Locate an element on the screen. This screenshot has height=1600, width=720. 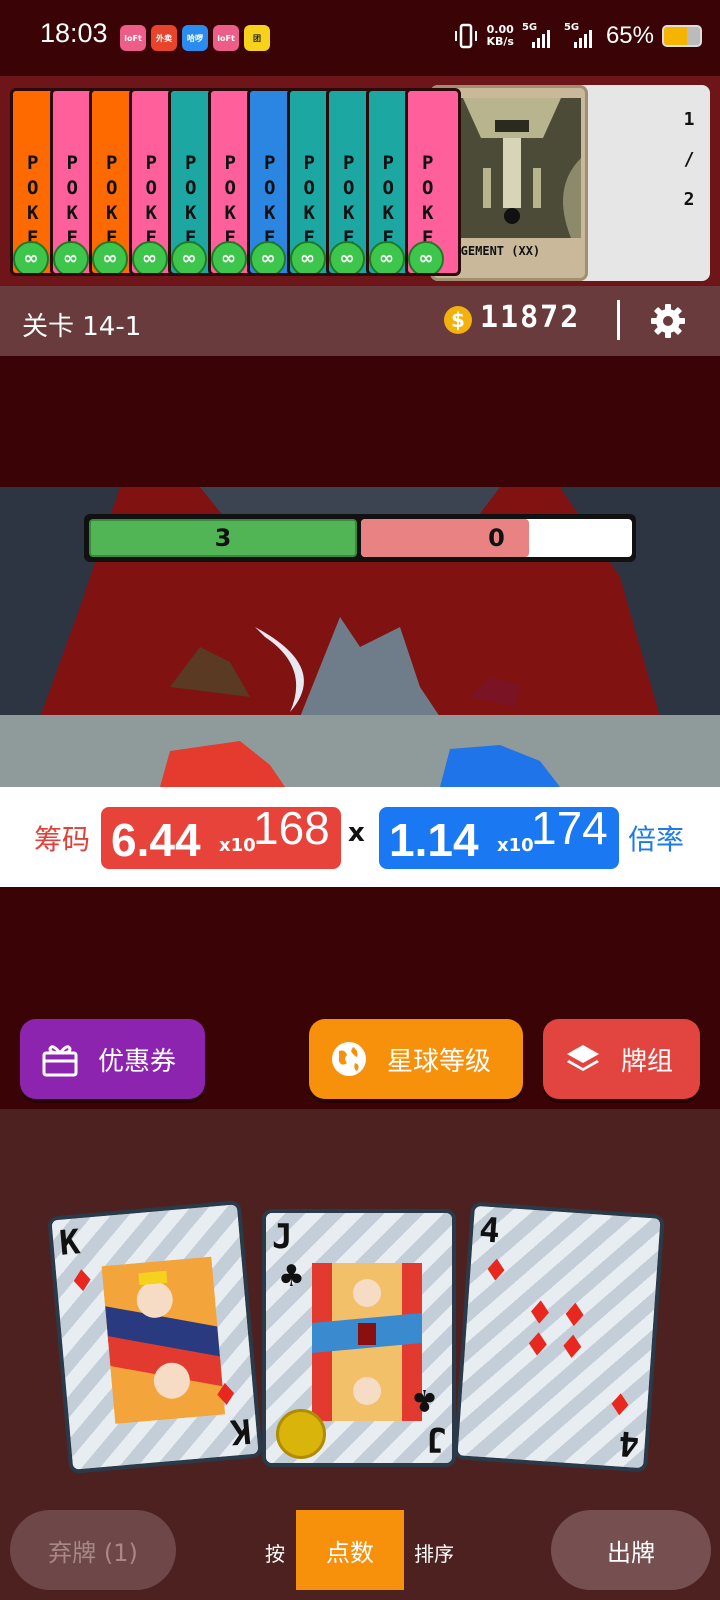
hand-card-king-diamonds: K ♦ ♦ K is located at coordinates (155, 1337).